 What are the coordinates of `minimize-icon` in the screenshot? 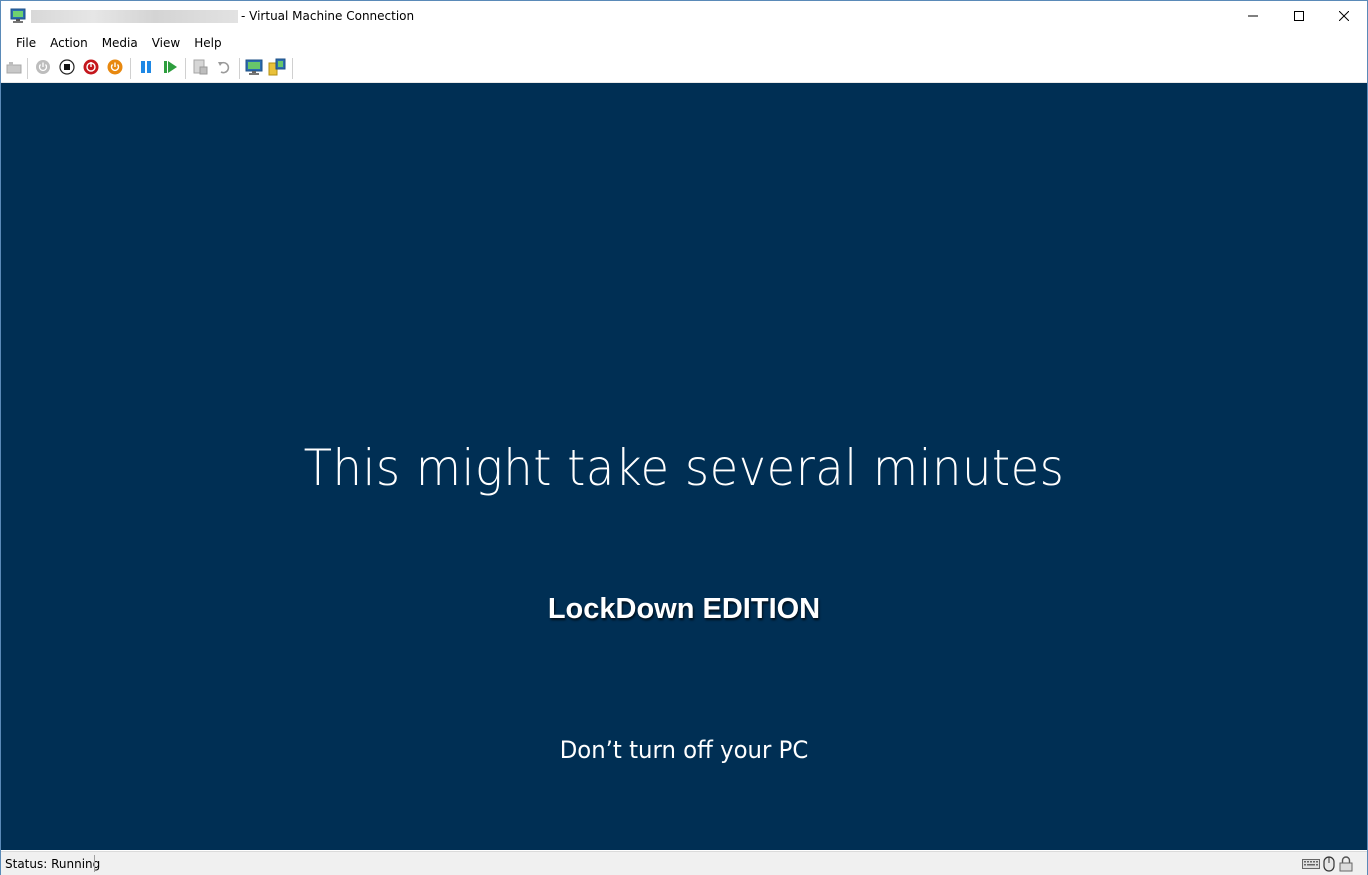 It's located at (1253, 16).